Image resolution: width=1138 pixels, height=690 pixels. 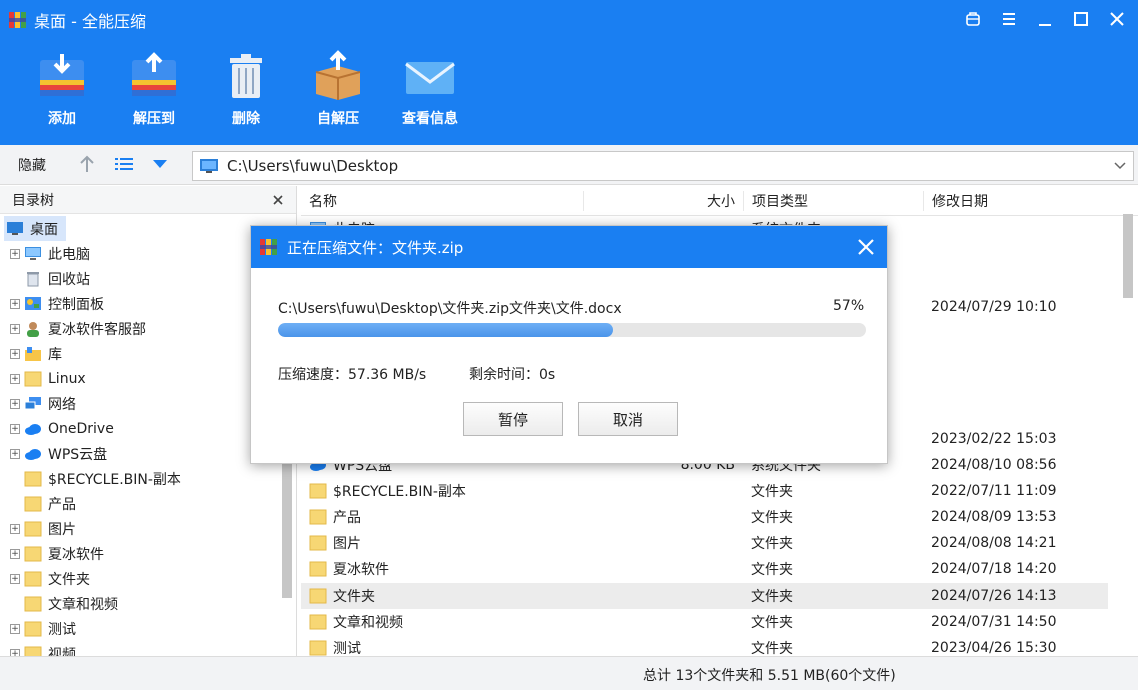 What do you see at coordinates (154, 89) in the screenshot?
I see `extract-to-button: 解压到` at bounding box center [154, 89].